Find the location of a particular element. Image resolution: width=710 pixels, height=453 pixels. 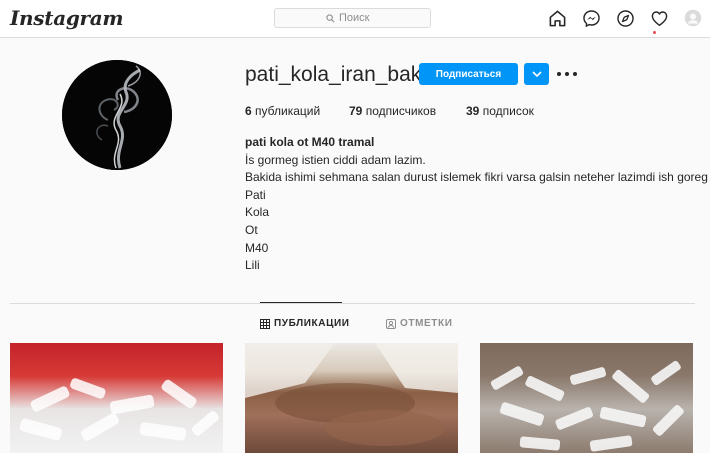

following-count: 39 is located at coordinates (473, 111).